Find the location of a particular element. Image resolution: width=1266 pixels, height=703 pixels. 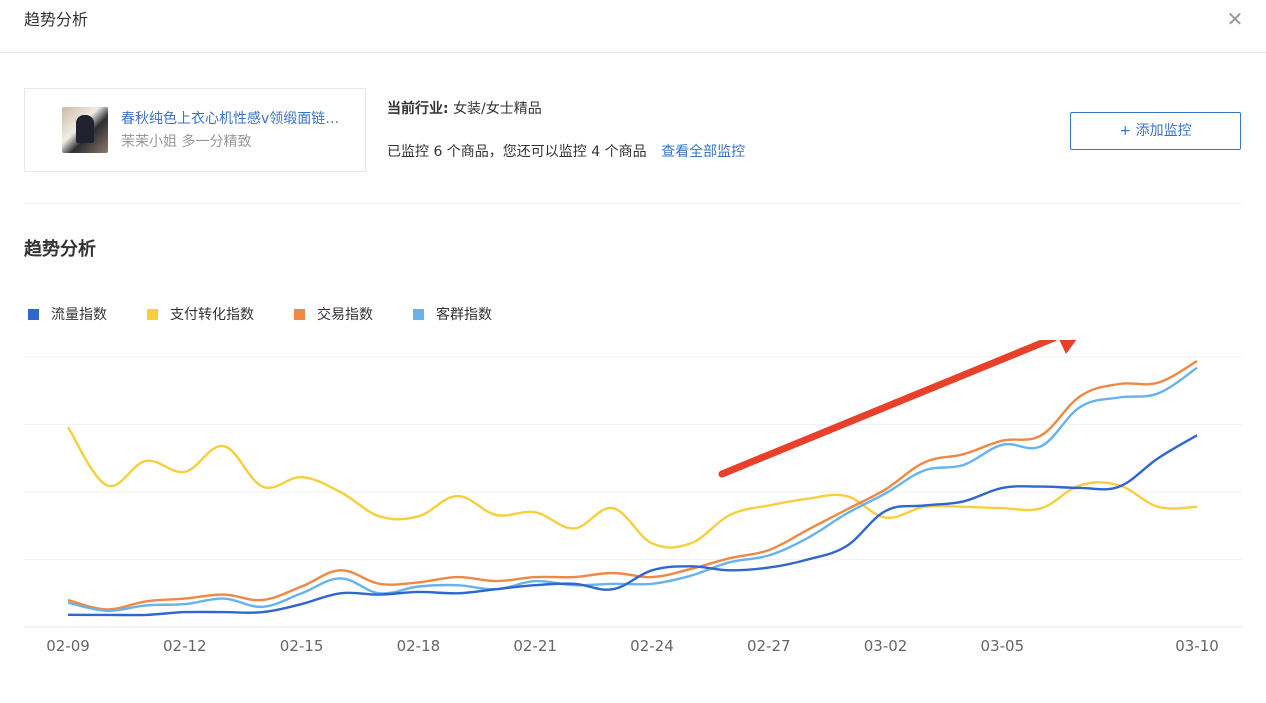

modal-header: 趋势分析 ✕ is located at coordinates (633, 26).